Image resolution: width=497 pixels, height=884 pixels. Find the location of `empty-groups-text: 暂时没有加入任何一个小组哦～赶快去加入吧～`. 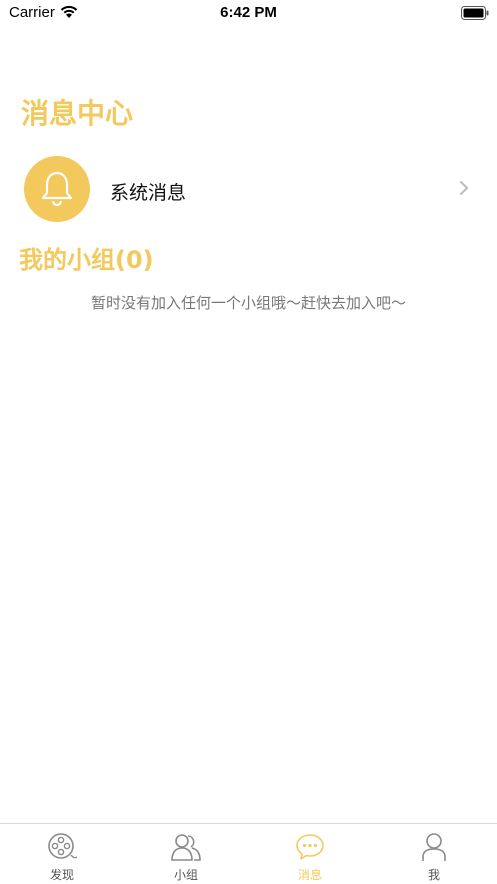

empty-groups-text: 暂时没有加入任何一个小组哦～赶快去加入吧～ is located at coordinates (248, 303).